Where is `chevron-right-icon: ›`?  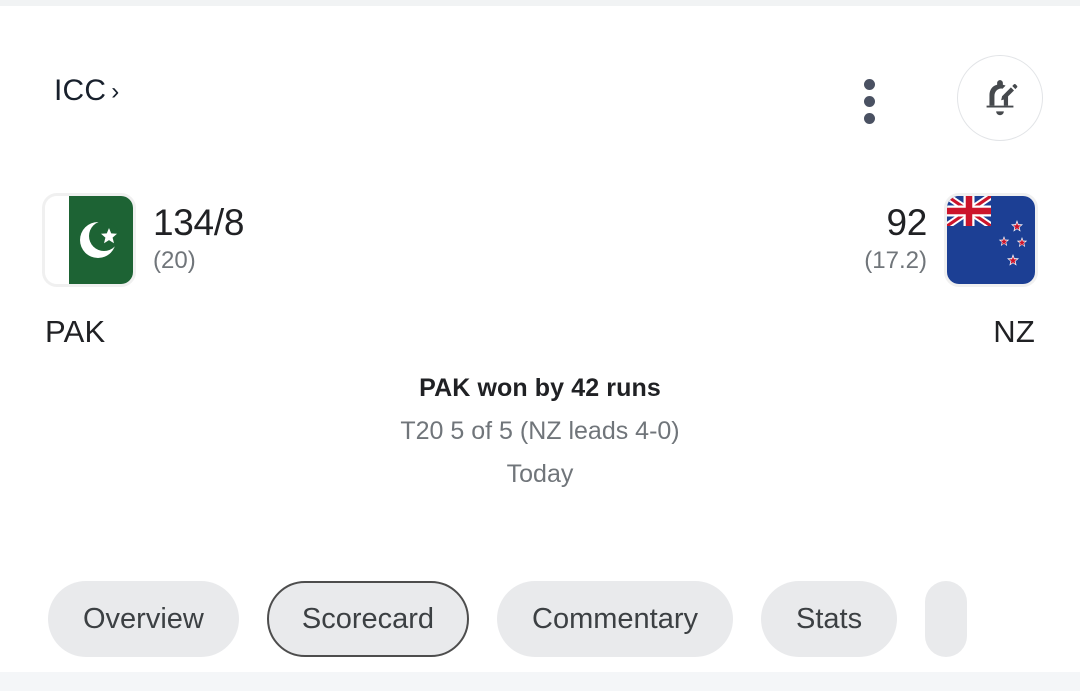
chevron-right-icon: › is located at coordinates (115, 91).